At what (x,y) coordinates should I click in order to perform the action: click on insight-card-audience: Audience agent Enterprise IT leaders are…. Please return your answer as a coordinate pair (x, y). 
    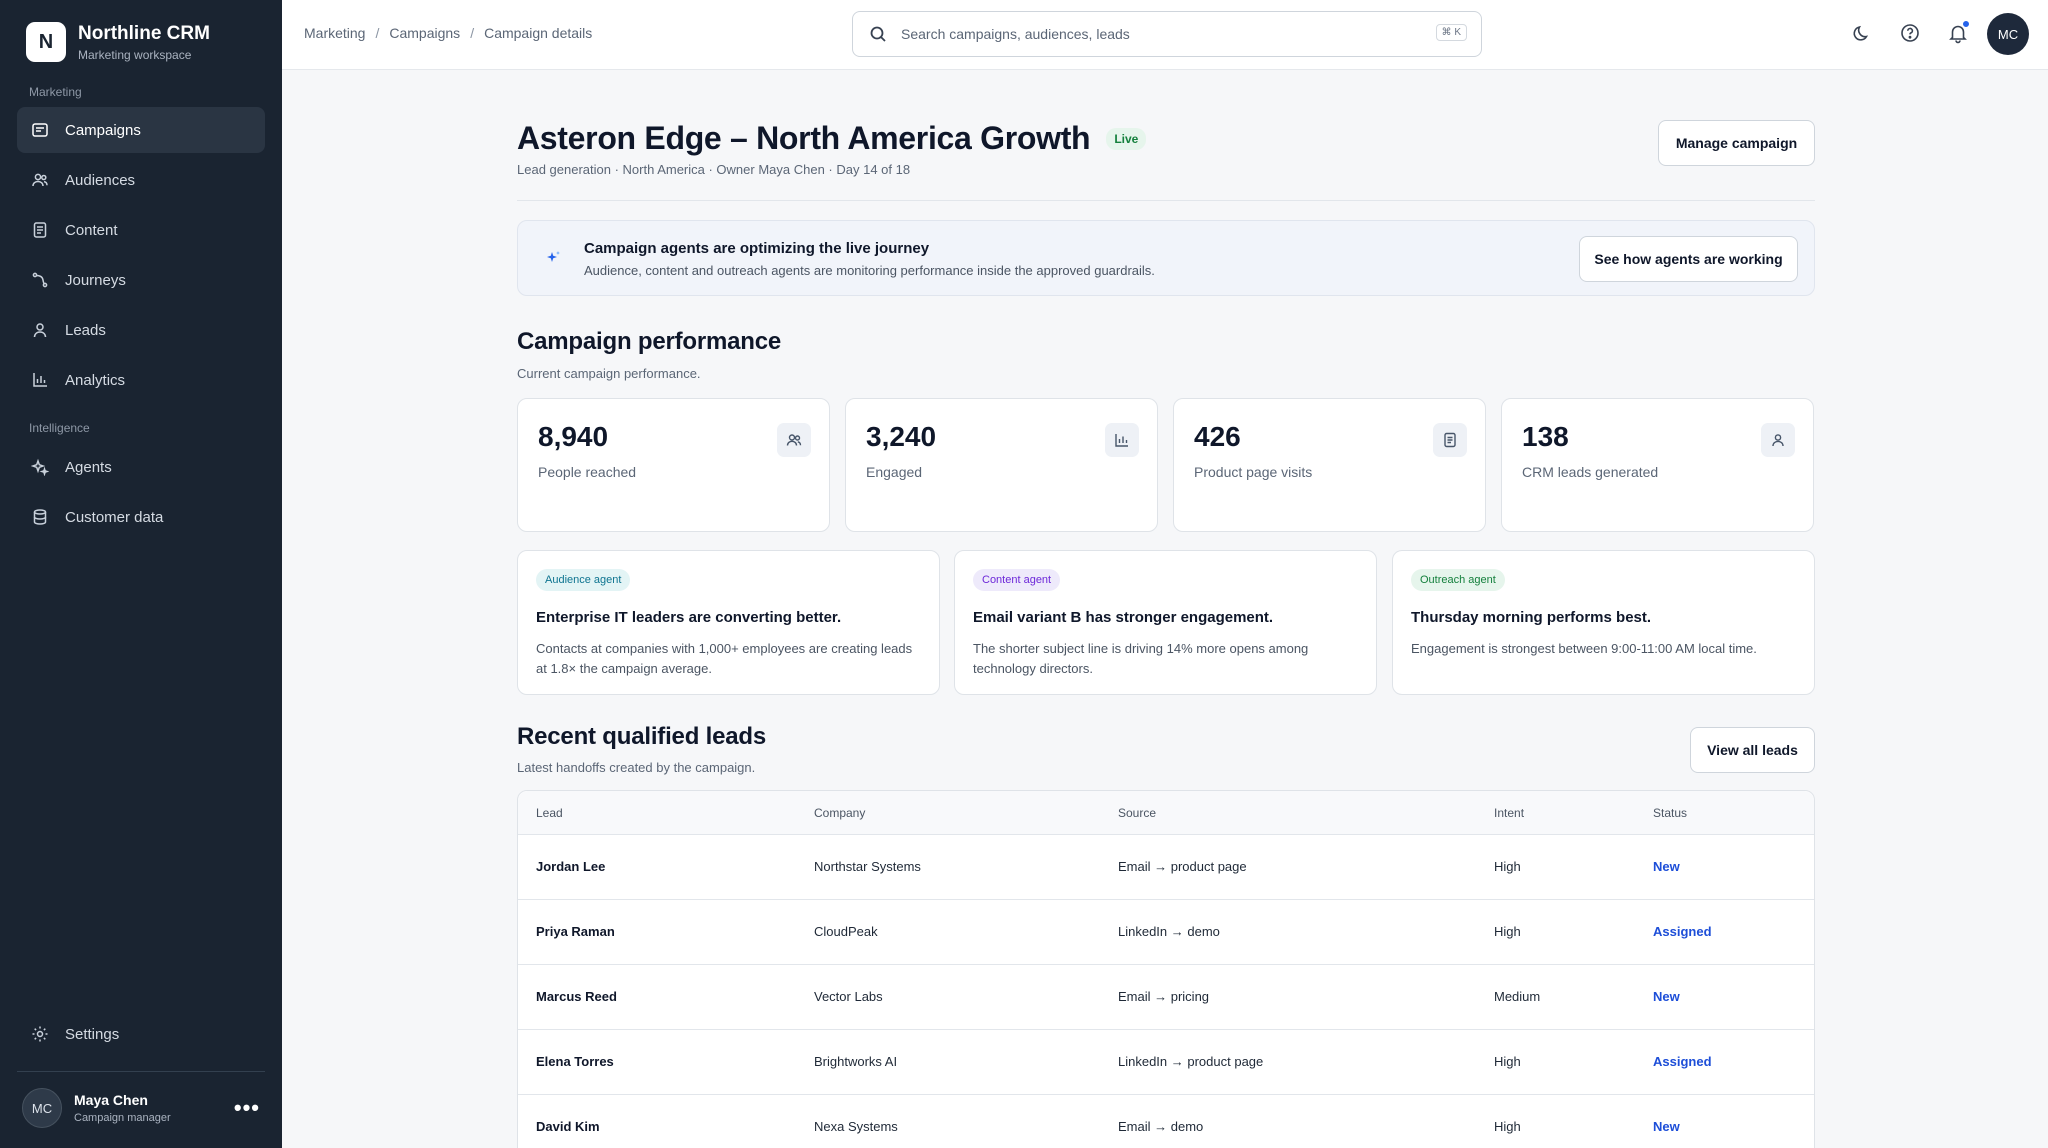
    Looking at the image, I should click on (728, 622).